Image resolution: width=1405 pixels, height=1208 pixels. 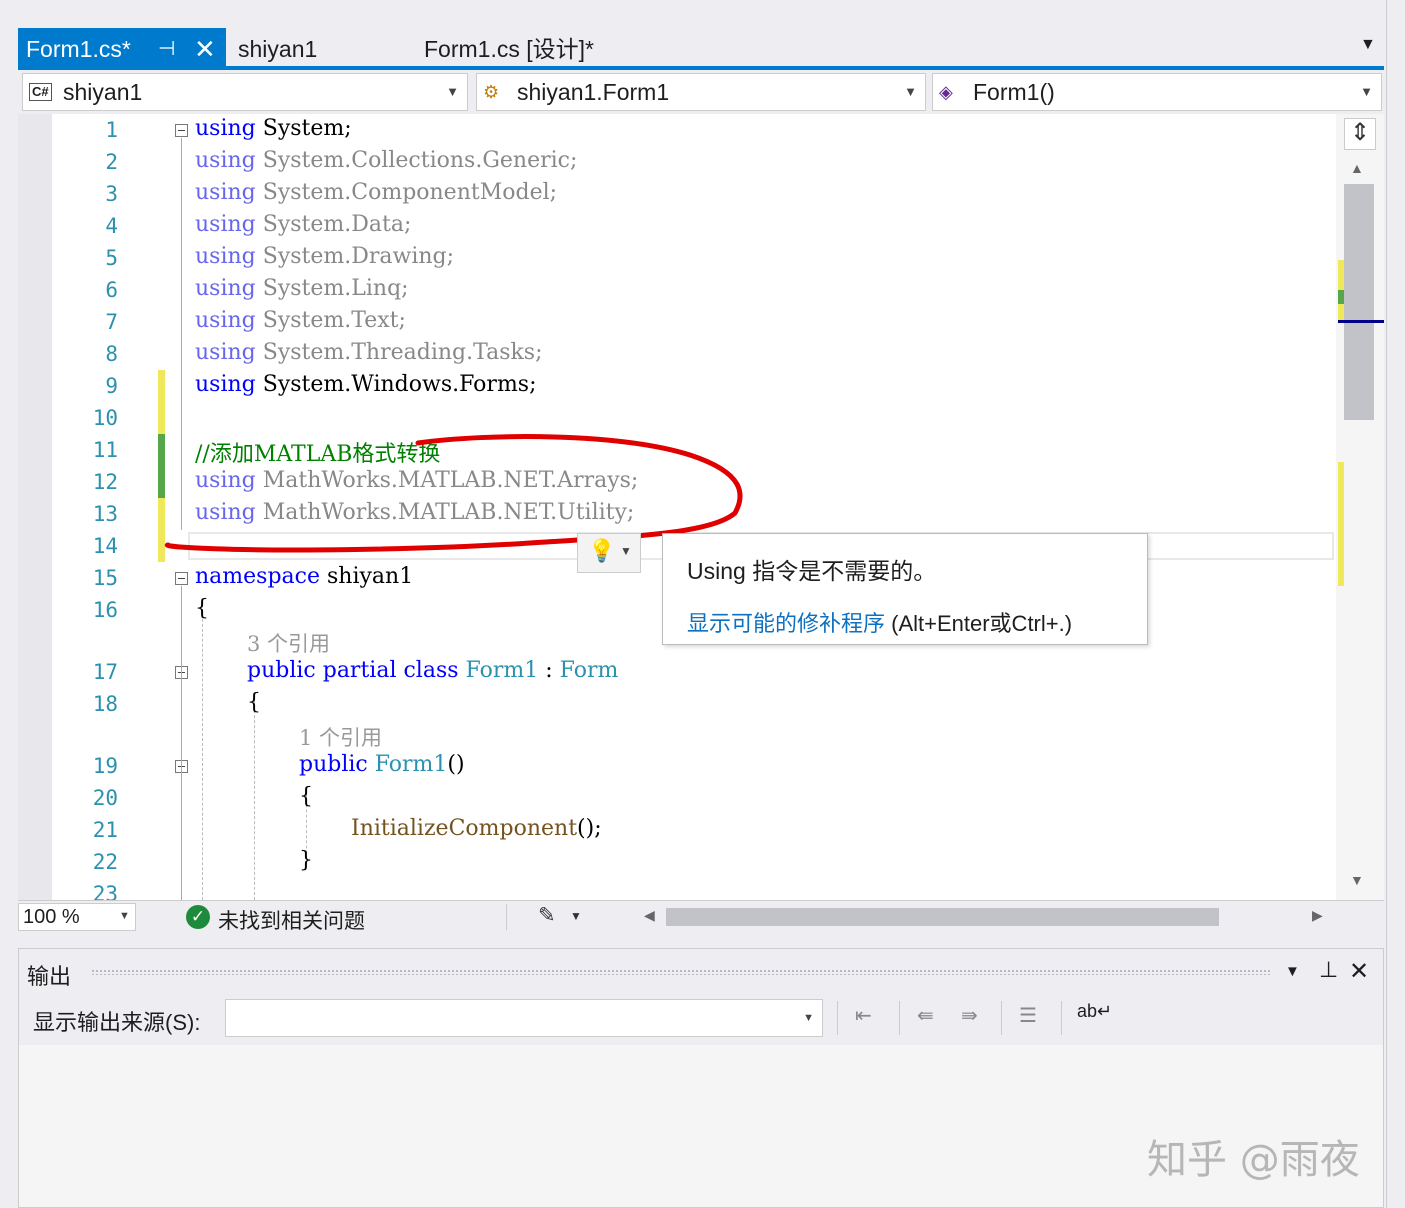 I want to click on project-dropdown: C# shiyan1 ▼, so click(x=245, y=92).